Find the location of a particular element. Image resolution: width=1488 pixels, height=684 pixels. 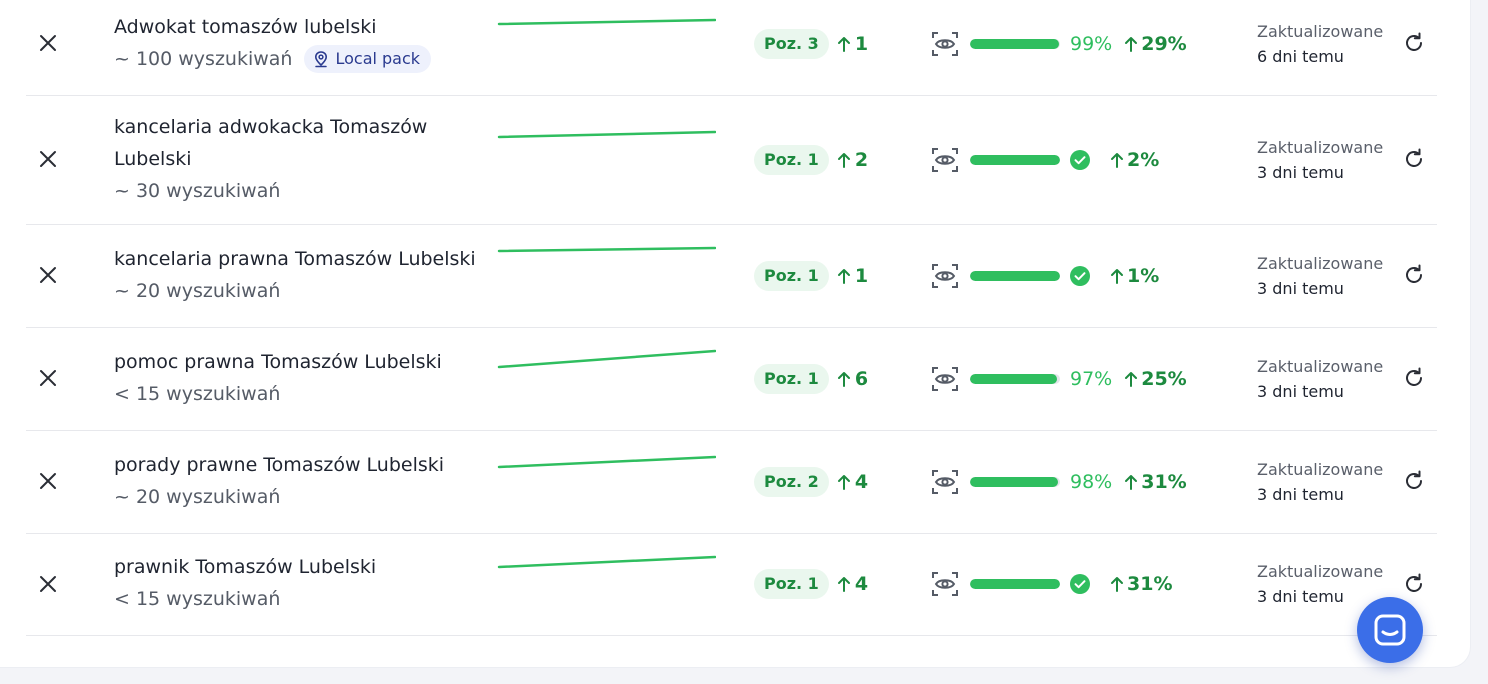

visibility-change: 31% is located at coordinates (1155, 482).